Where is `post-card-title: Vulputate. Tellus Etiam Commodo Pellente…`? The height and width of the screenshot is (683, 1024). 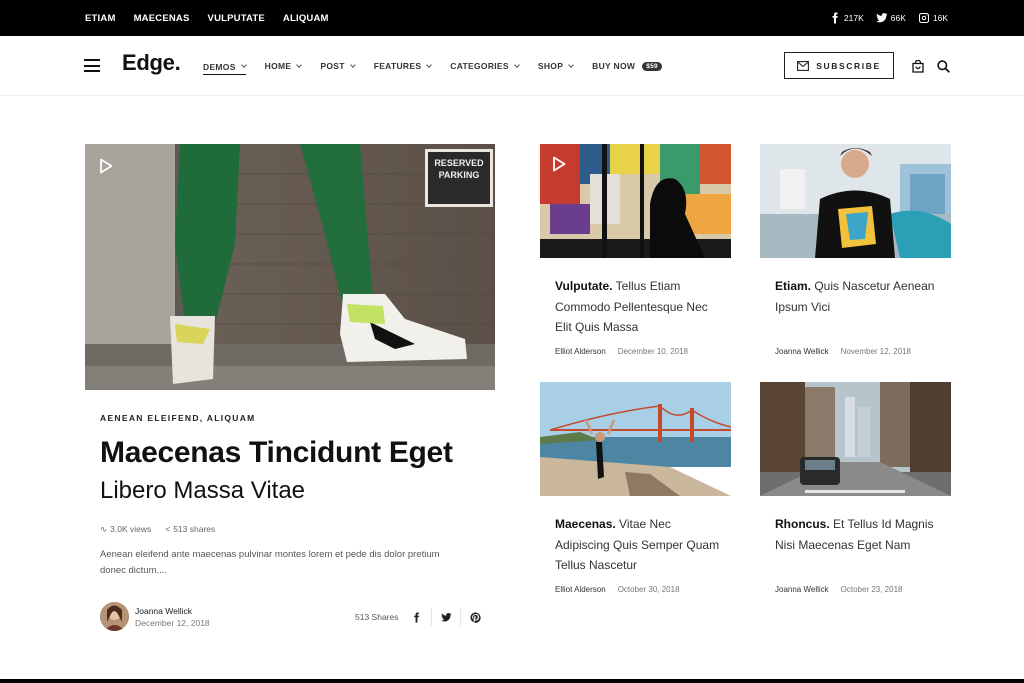
post-card-title: Vulputate. Tellus Etiam Commodo Pellente… is located at coordinates (641, 307).